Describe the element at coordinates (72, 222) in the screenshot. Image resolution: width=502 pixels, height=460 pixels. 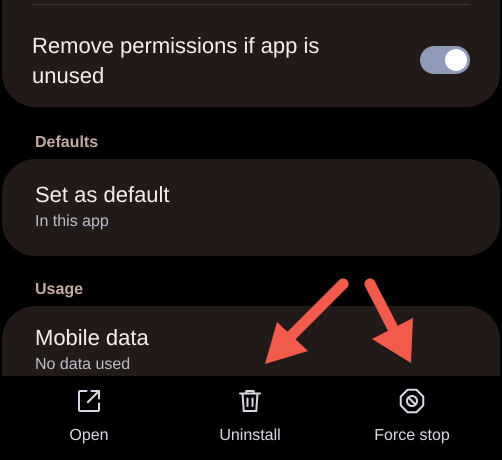
I see `item-subtitle: In this app` at that location.